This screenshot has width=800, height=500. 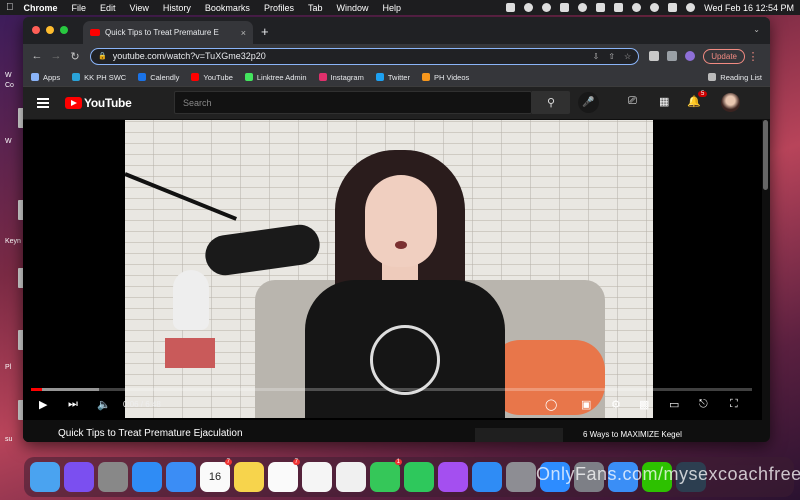 What do you see at coordinates (75, 56) in the screenshot?
I see `reload-icon: ↻` at bounding box center [75, 56].